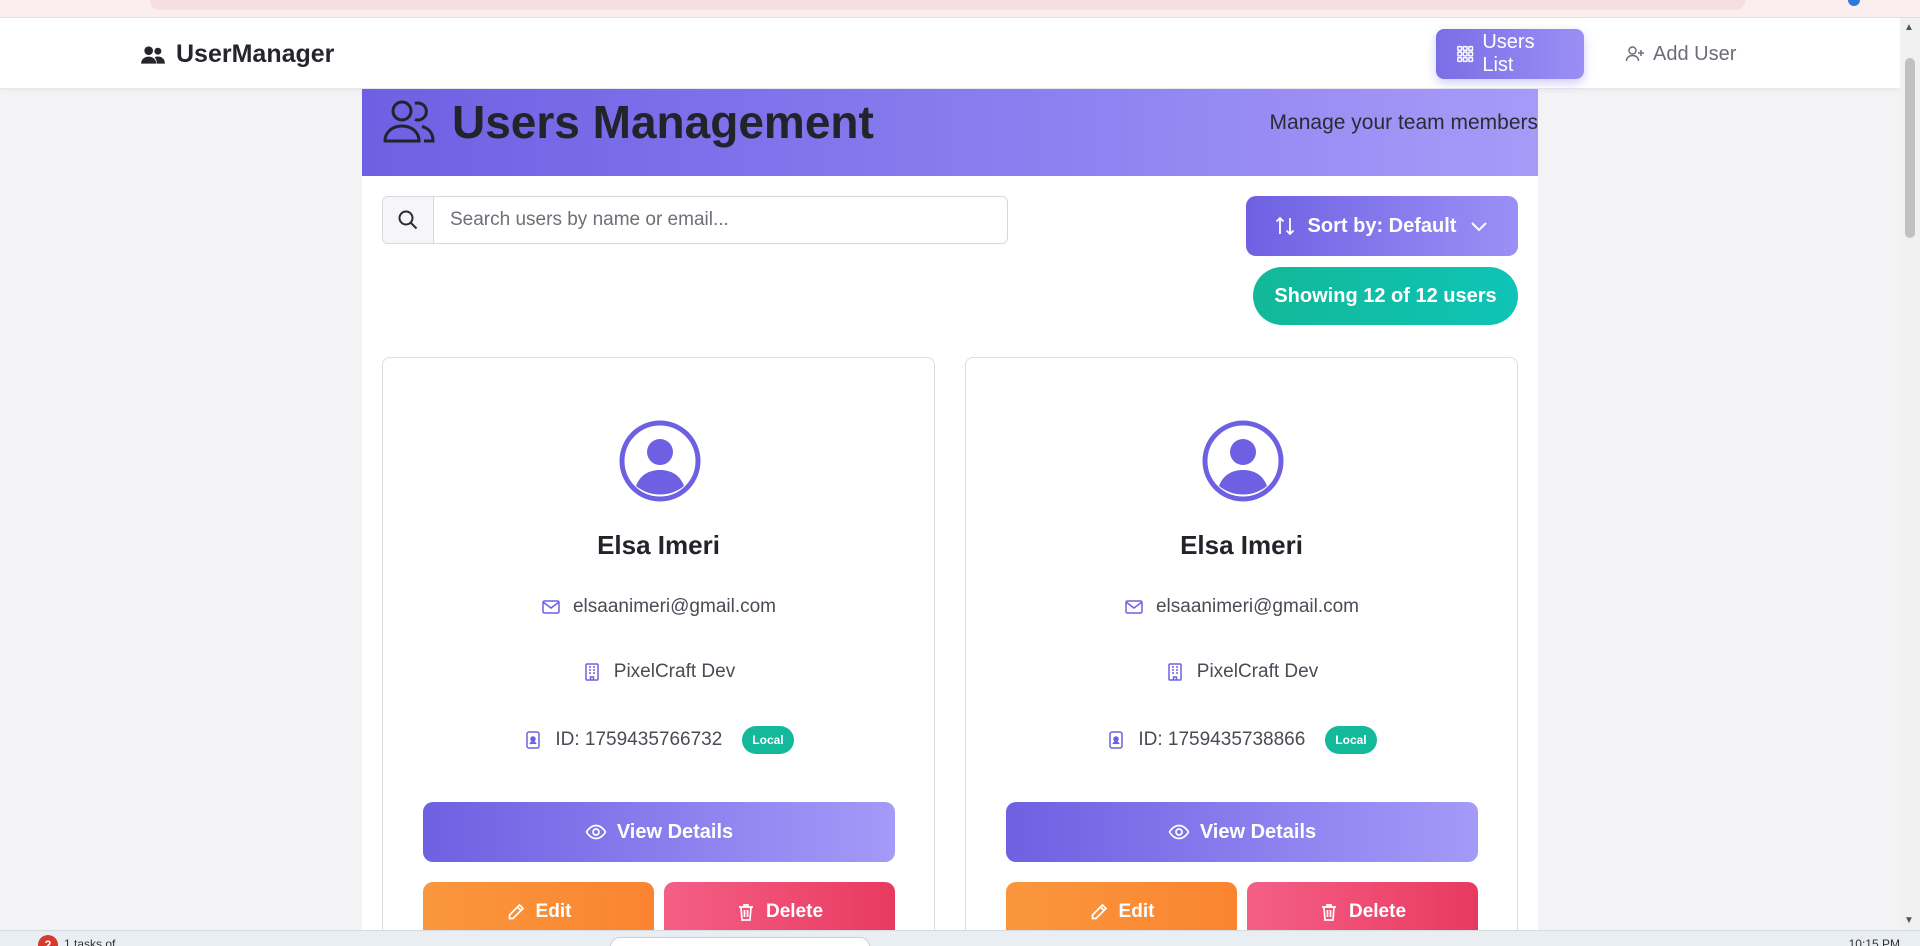 The width and height of the screenshot is (1920, 946). I want to click on sort-label: Sort by: Default, so click(1382, 225).